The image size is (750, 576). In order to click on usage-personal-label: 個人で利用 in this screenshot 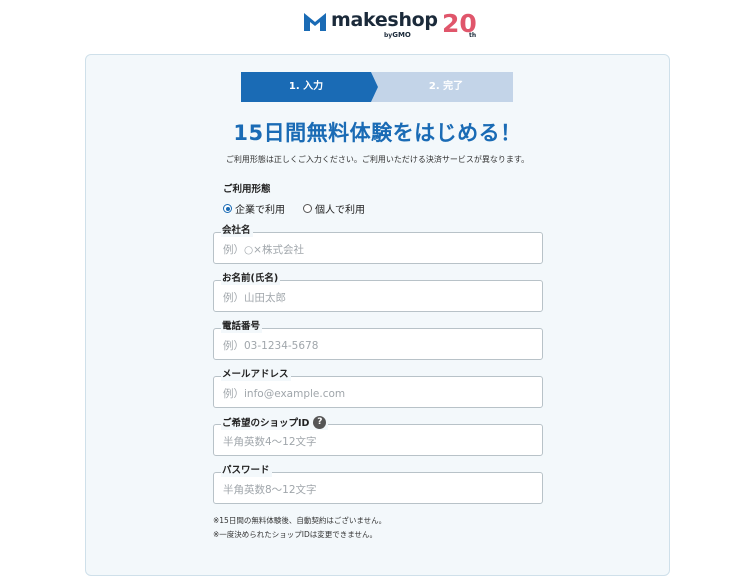, I will do `click(340, 210)`.